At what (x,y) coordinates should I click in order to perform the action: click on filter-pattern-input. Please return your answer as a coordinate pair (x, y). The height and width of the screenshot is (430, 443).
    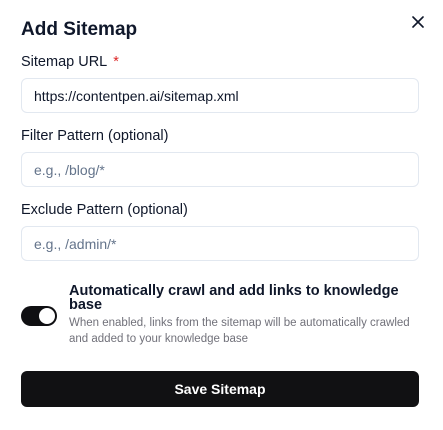
    Looking at the image, I should click on (220, 169).